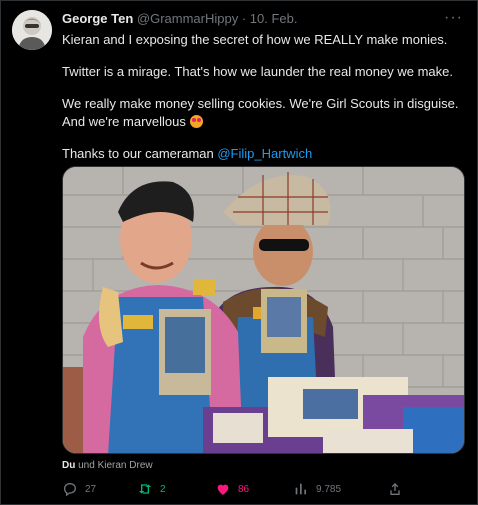  What do you see at coordinates (223, 489) in the screenshot?
I see `like-icon` at bounding box center [223, 489].